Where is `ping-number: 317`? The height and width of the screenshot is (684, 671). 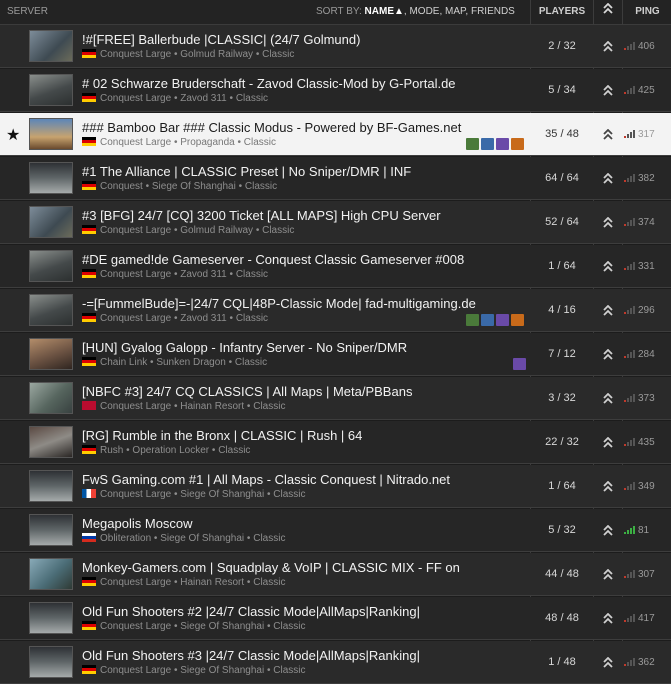
ping-number: 317 is located at coordinates (646, 134).